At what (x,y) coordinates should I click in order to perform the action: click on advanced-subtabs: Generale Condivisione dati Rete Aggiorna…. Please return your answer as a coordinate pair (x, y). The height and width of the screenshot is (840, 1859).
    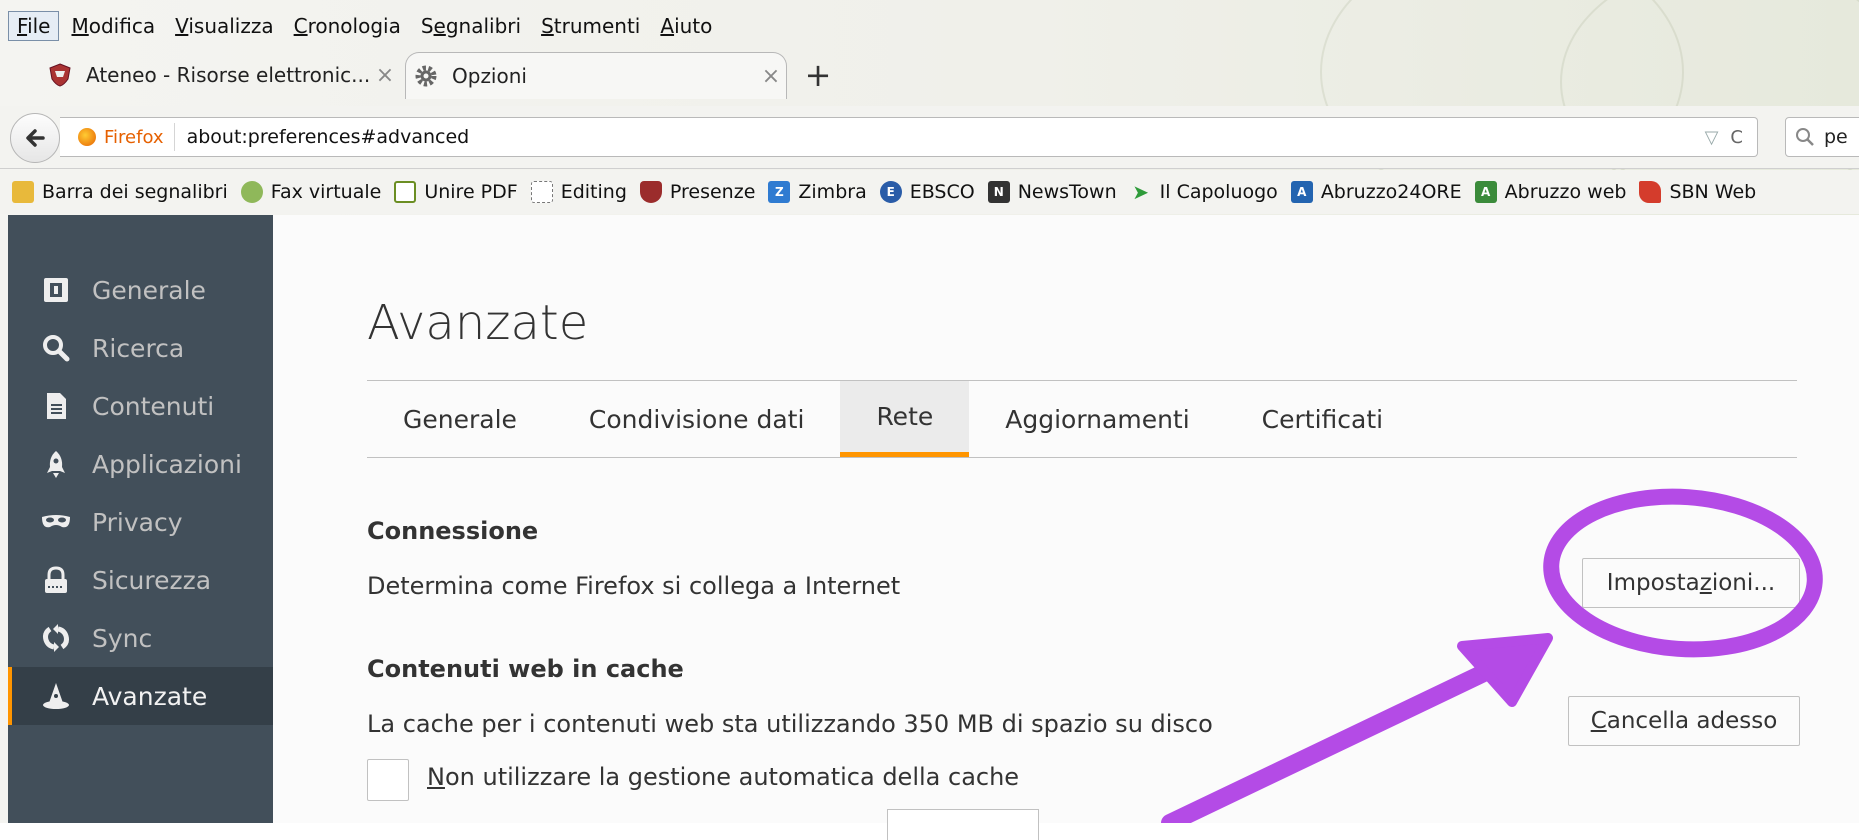
    Looking at the image, I should click on (893, 419).